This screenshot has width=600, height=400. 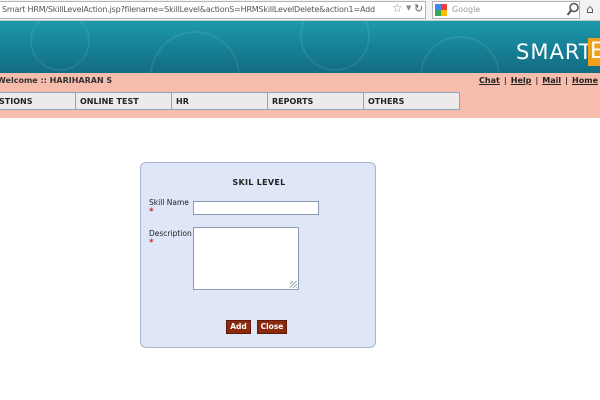 I want to click on mail-link: Mail, so click(x=551, y=80).